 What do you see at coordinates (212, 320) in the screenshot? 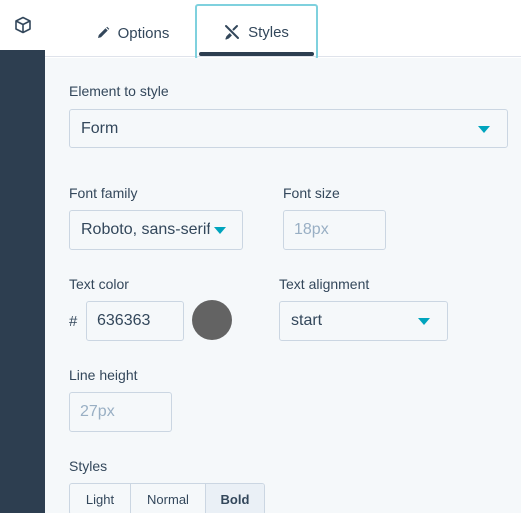
I see `color-swatch` at bounding box center [212, 320].